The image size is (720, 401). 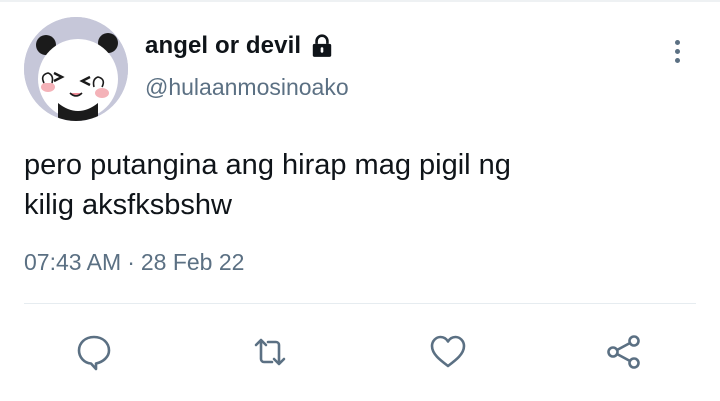 I want to click on share-button, so click(x=624, y=352).